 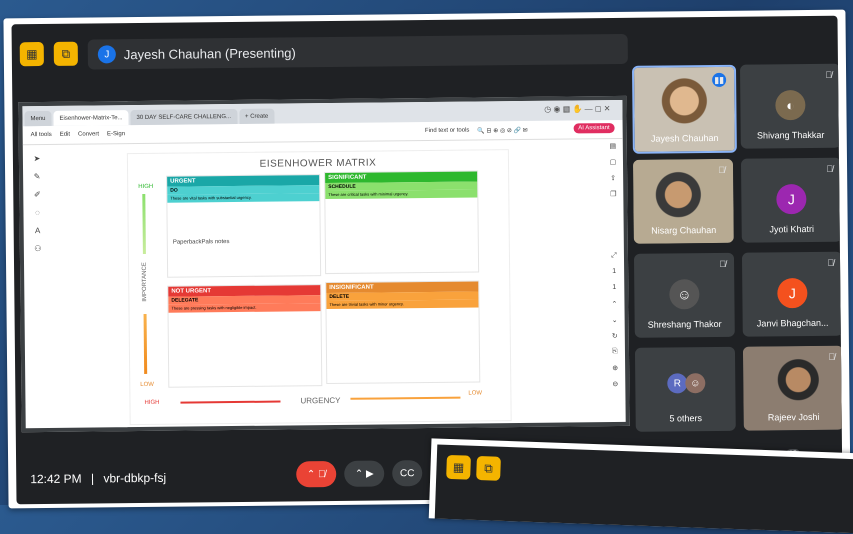 What do you see at coordinates (144, 223) in the screenshot?
I see `arrow-up` at bounding box center [144, 223].